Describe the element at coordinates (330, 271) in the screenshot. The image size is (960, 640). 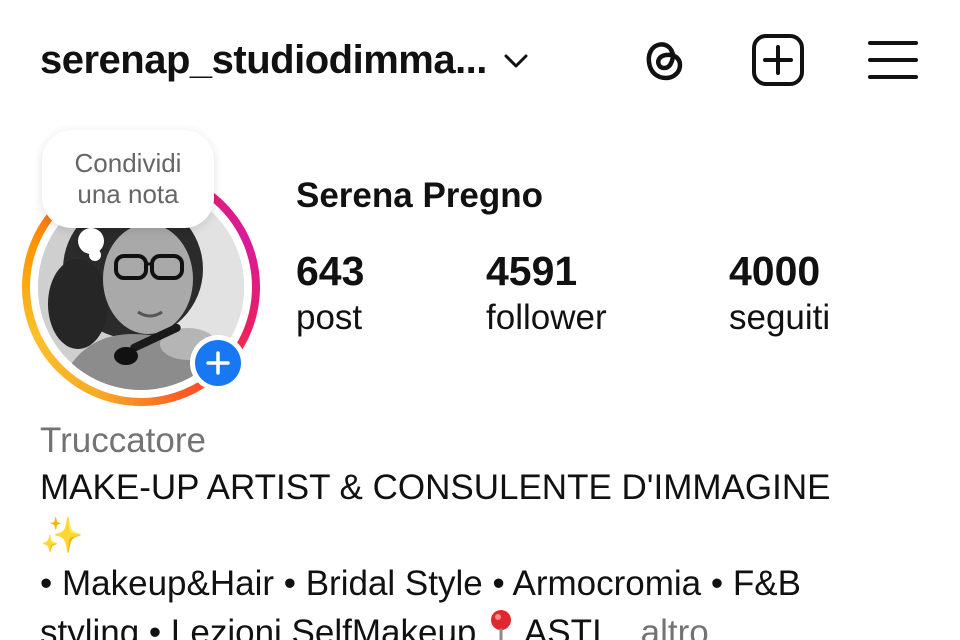
I see `posts-count: 643` at that location.